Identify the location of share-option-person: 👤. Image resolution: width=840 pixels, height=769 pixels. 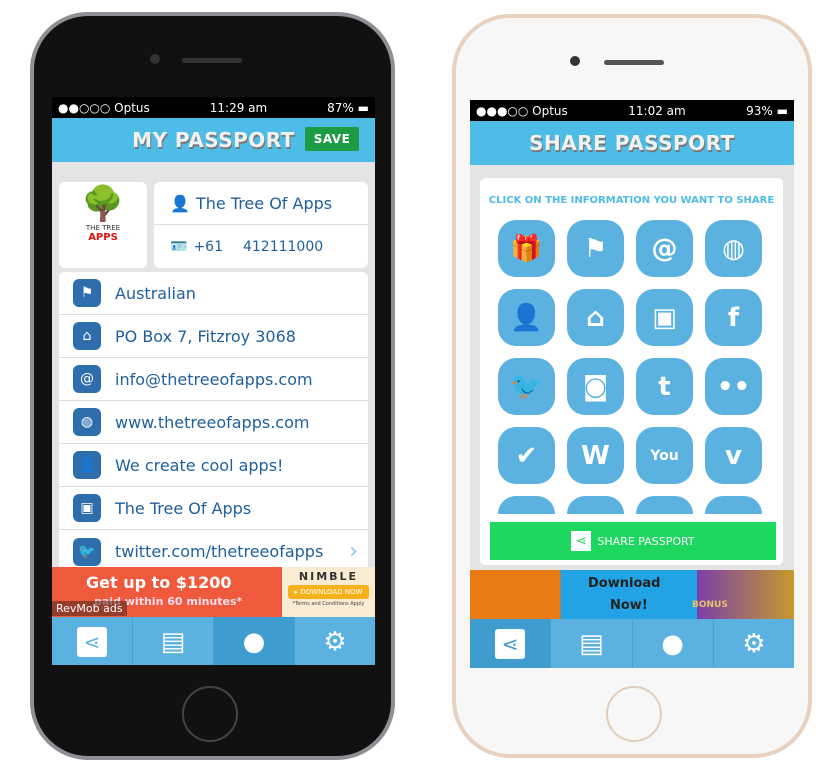
(526, 317).